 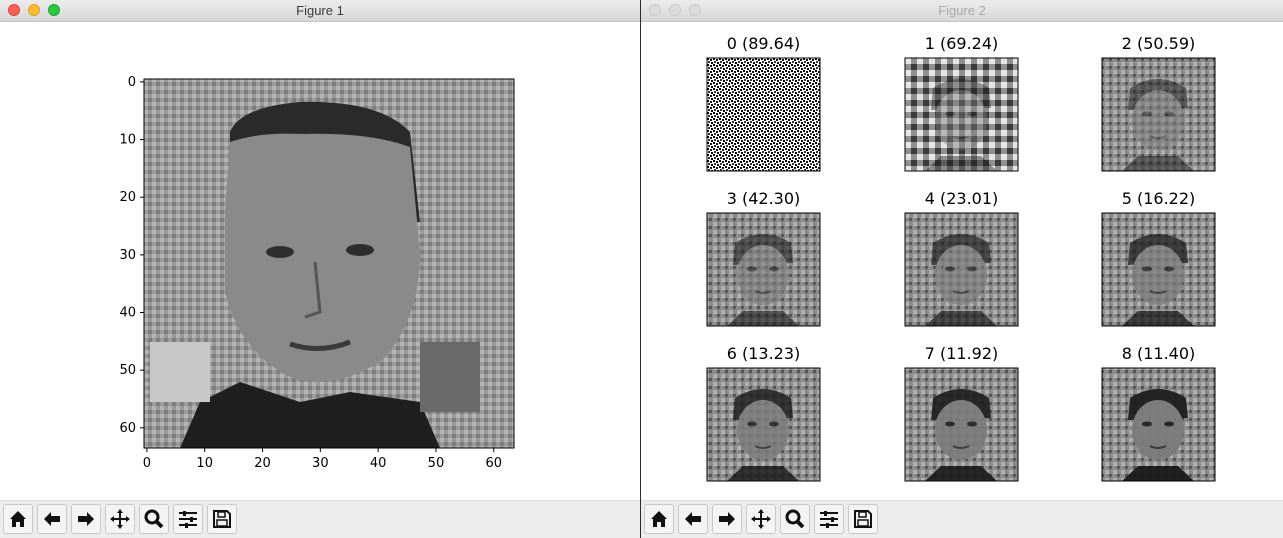 I want to click on reconstruction-panel: 7 (11.92), so click(x=961, y=413).